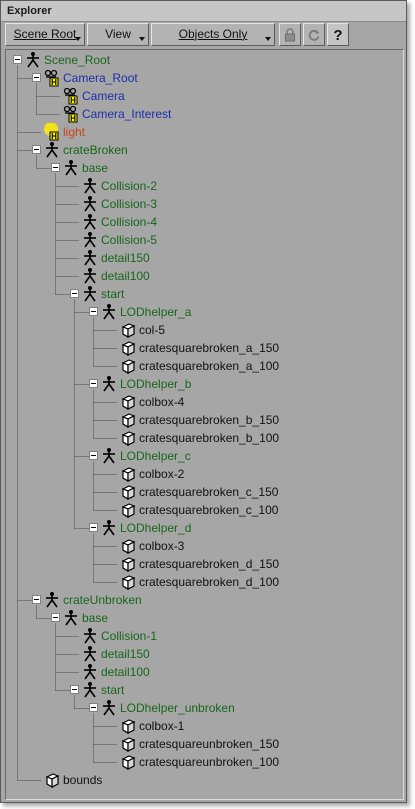 The height and width of the screenshot is (809, 415). I want to click on tree-item: col-5, so click(201, 330).